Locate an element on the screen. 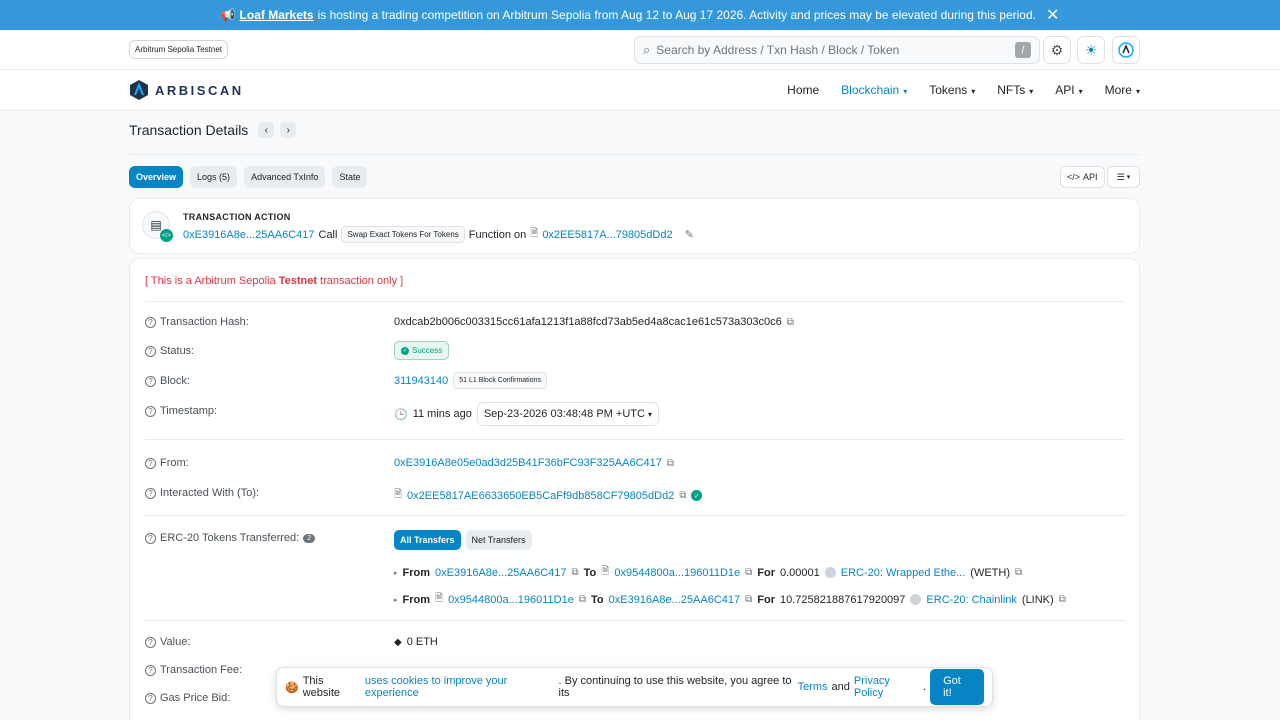 The width and height of the screenshot is (1280, 720). cookie-icon: 🍪 is located at coordinates (292, 687).